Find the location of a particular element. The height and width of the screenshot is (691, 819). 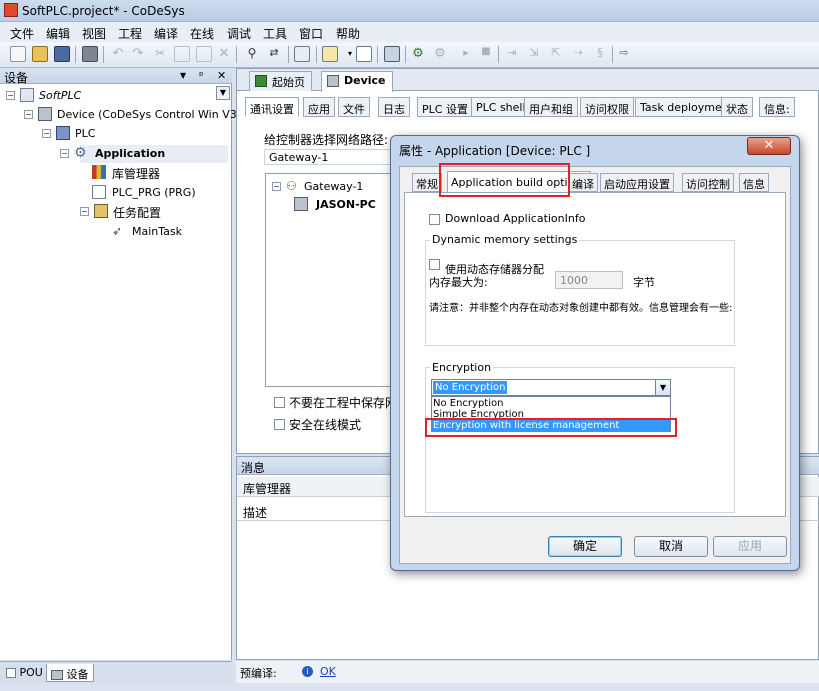

dialog-tab-info: 信息 is located at coordinates (754, 182).